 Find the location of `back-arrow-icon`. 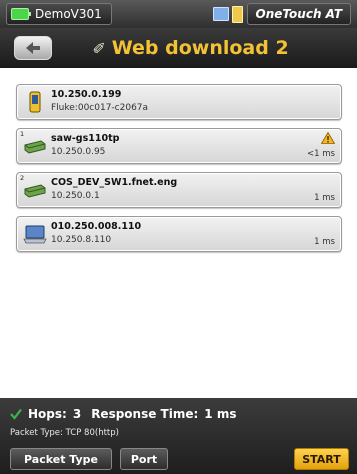

back-arrow-icon is located at coordinates (33, 48).